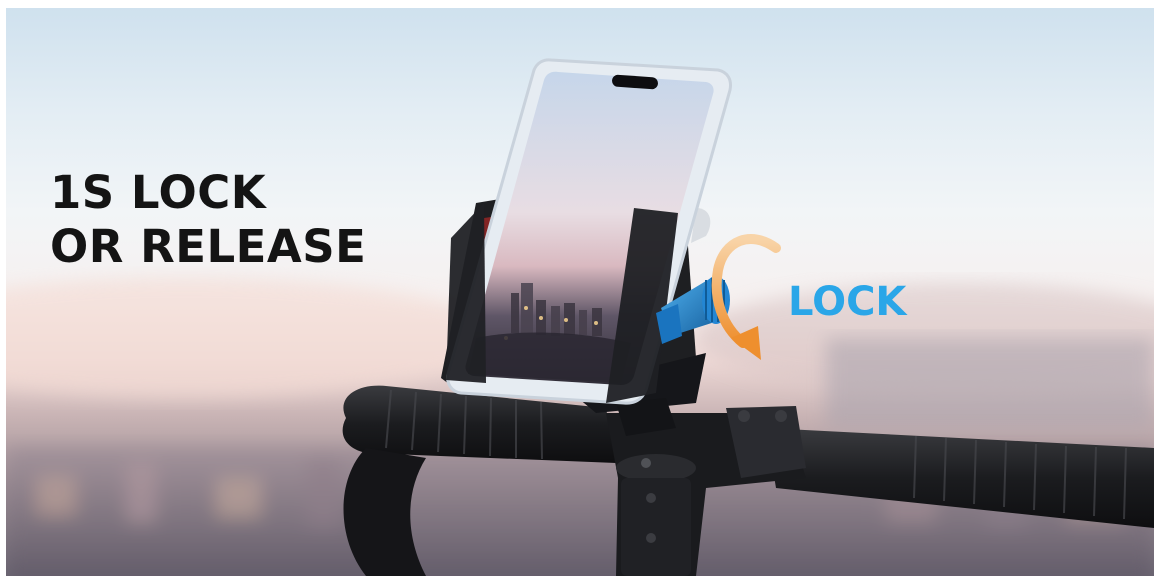  Describe the element at coordinates (466, 293) in the screenshot. I see `left-clamp-arm` at that location.